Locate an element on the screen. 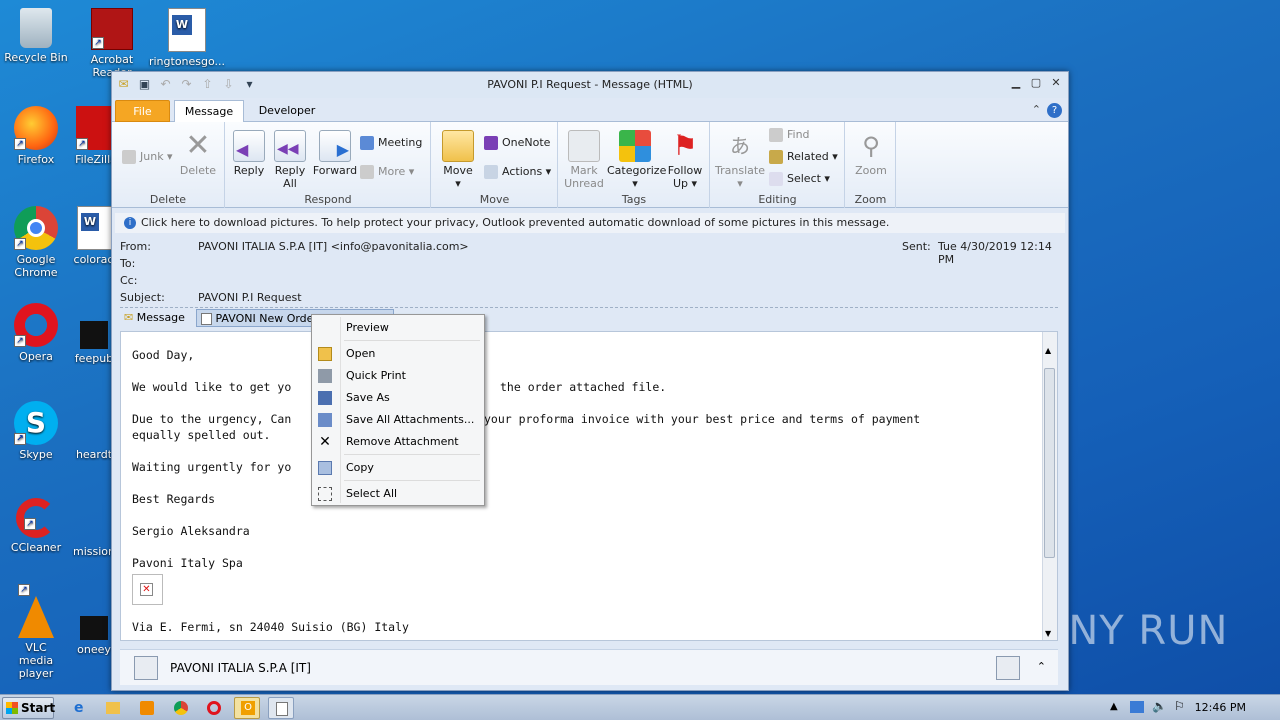 The image size is (1280, 720). group-delete: Junk ▾ ✕ Delete Delete is located at coordinates (168, 165).